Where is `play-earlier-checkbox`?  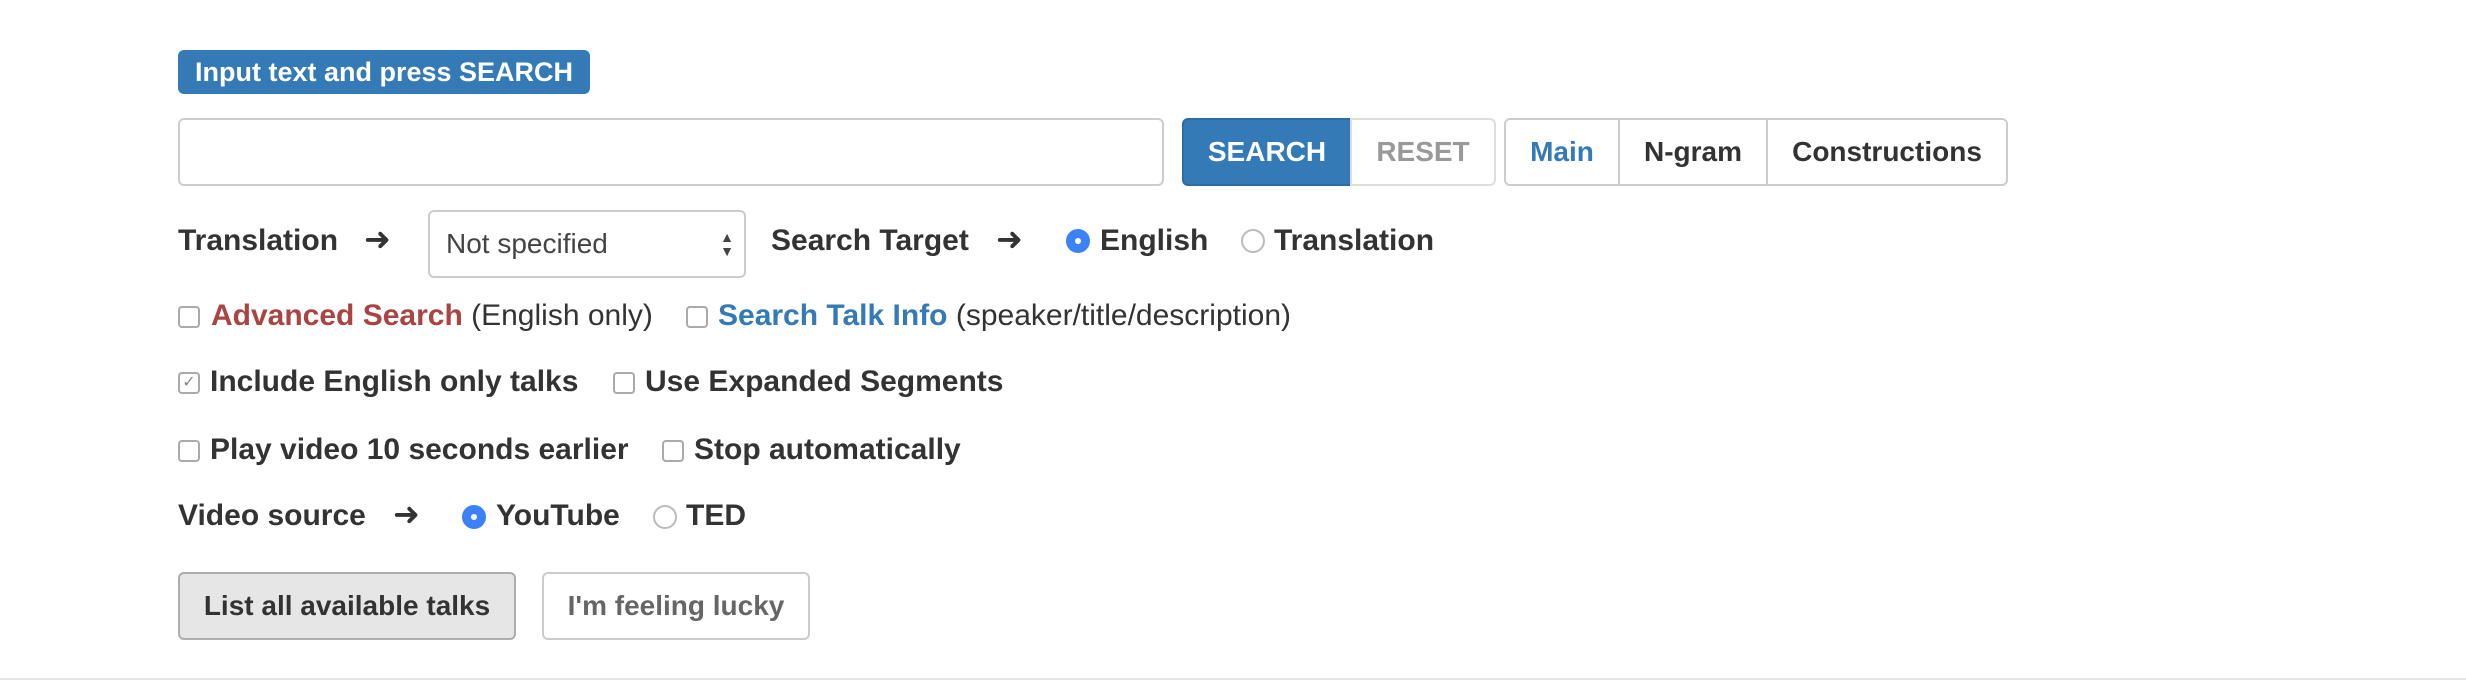 play-earlier-checkbox is located at coordinates (189, 451).